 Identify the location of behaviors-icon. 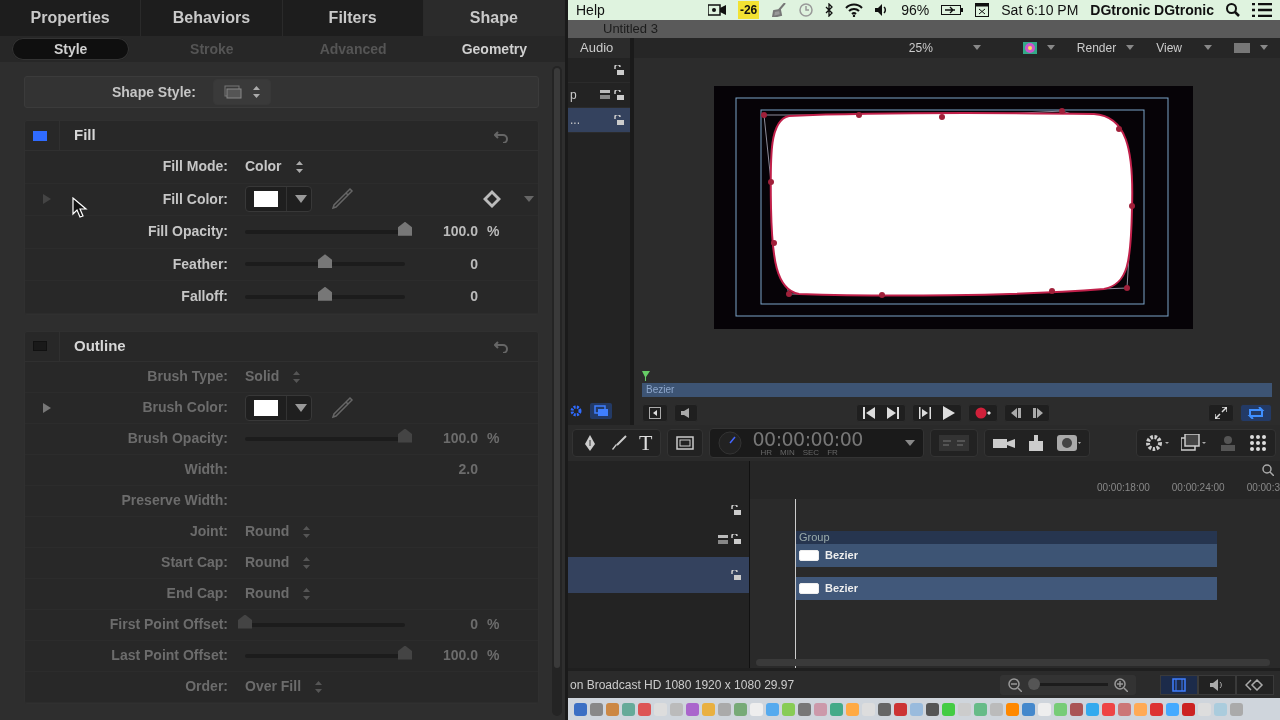
(1036, 443).